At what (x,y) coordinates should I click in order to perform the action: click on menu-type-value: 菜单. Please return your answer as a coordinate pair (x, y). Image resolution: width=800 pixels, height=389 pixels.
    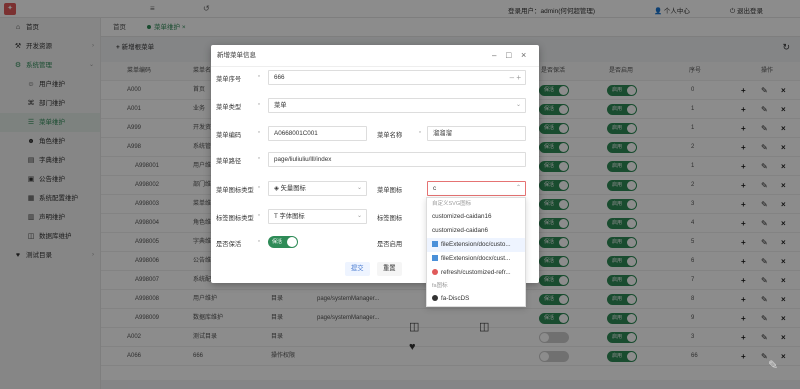
    Looking at the image, I should click on (280, 105).